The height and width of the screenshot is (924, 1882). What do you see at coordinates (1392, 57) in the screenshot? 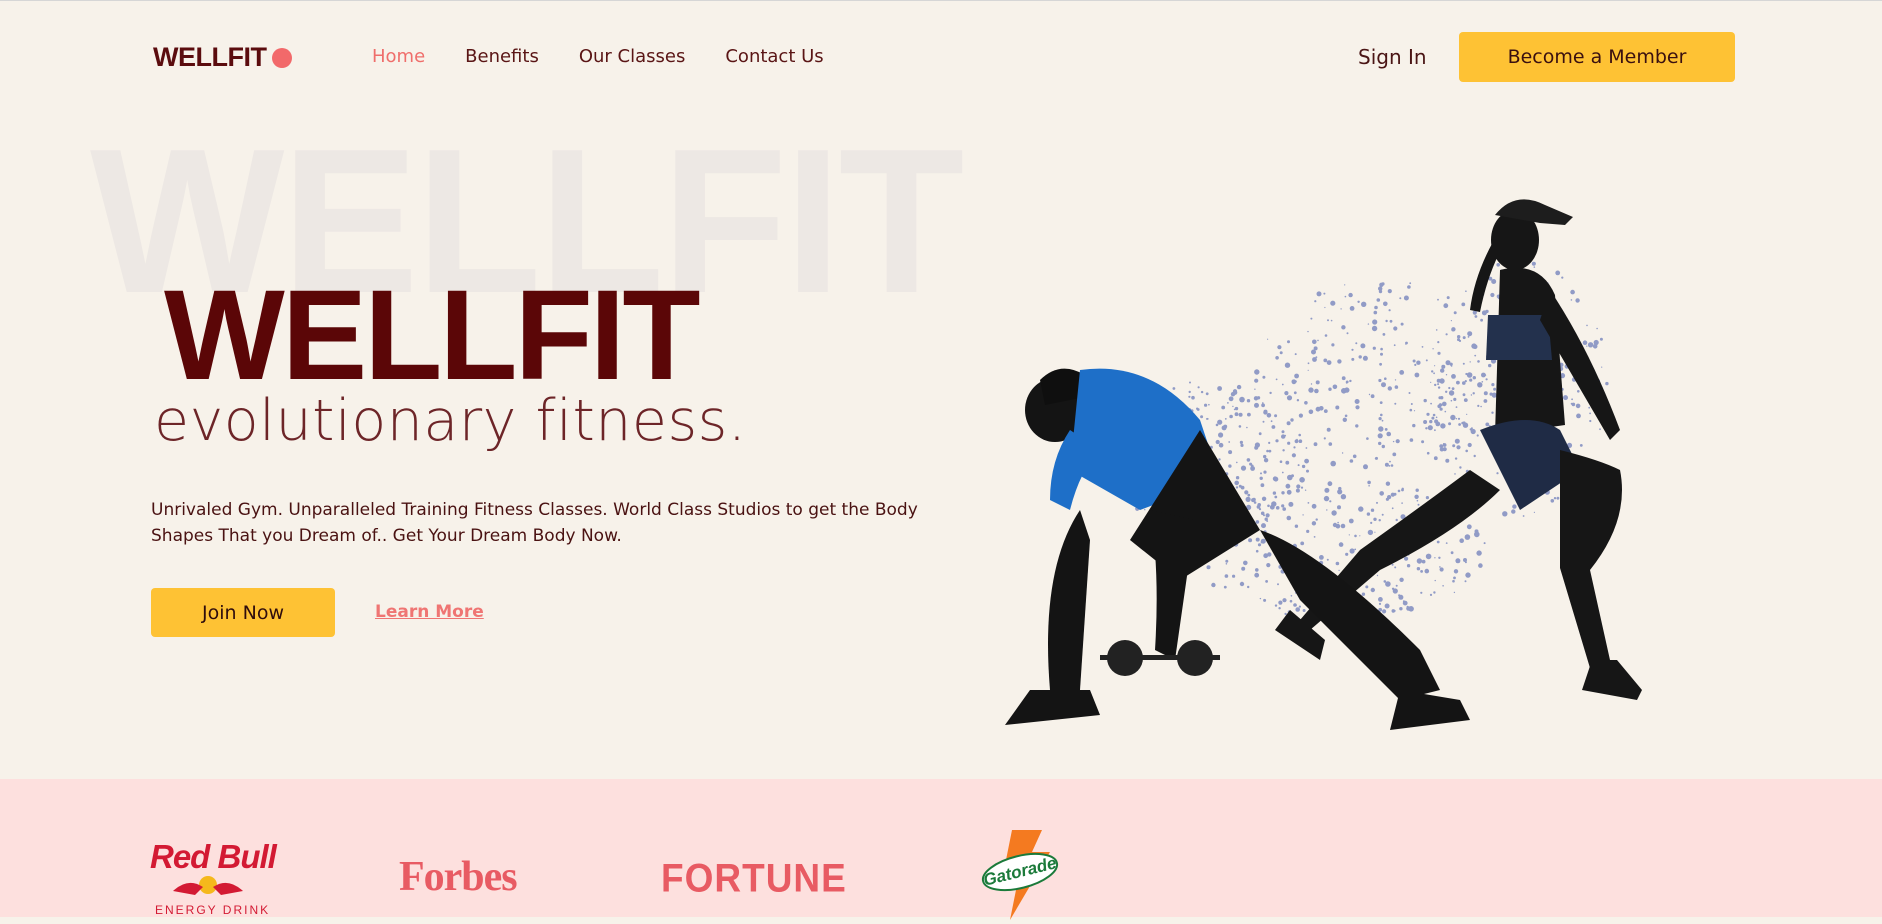
I see `sign-in-link: Sign In` at bounding box center [1392, 57].